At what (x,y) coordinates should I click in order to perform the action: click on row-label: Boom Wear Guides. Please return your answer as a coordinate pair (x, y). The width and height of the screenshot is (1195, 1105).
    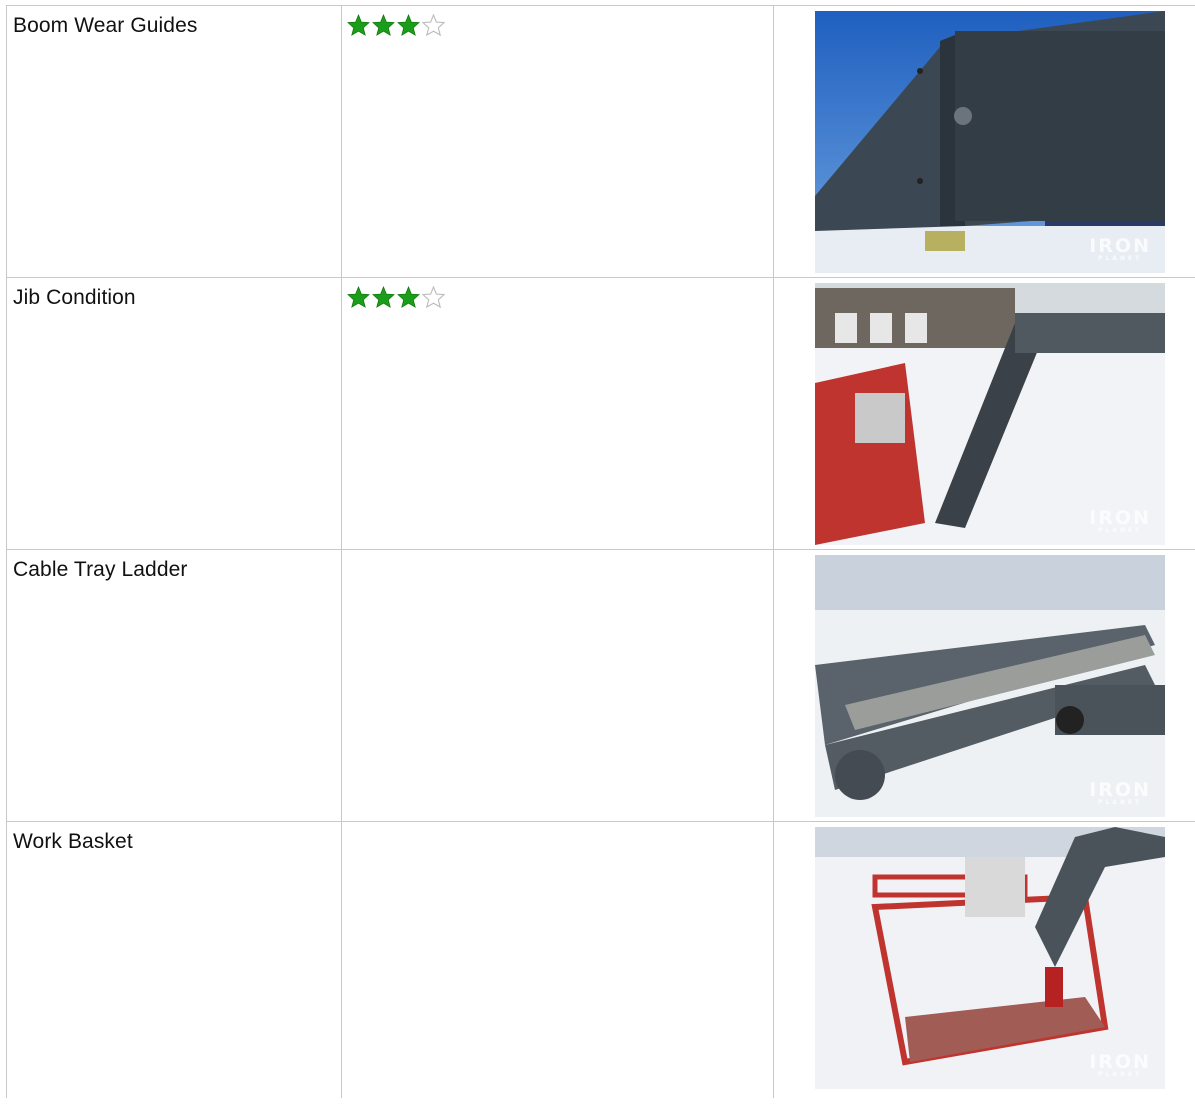
    Looking at the image, I should click on (105, 25).